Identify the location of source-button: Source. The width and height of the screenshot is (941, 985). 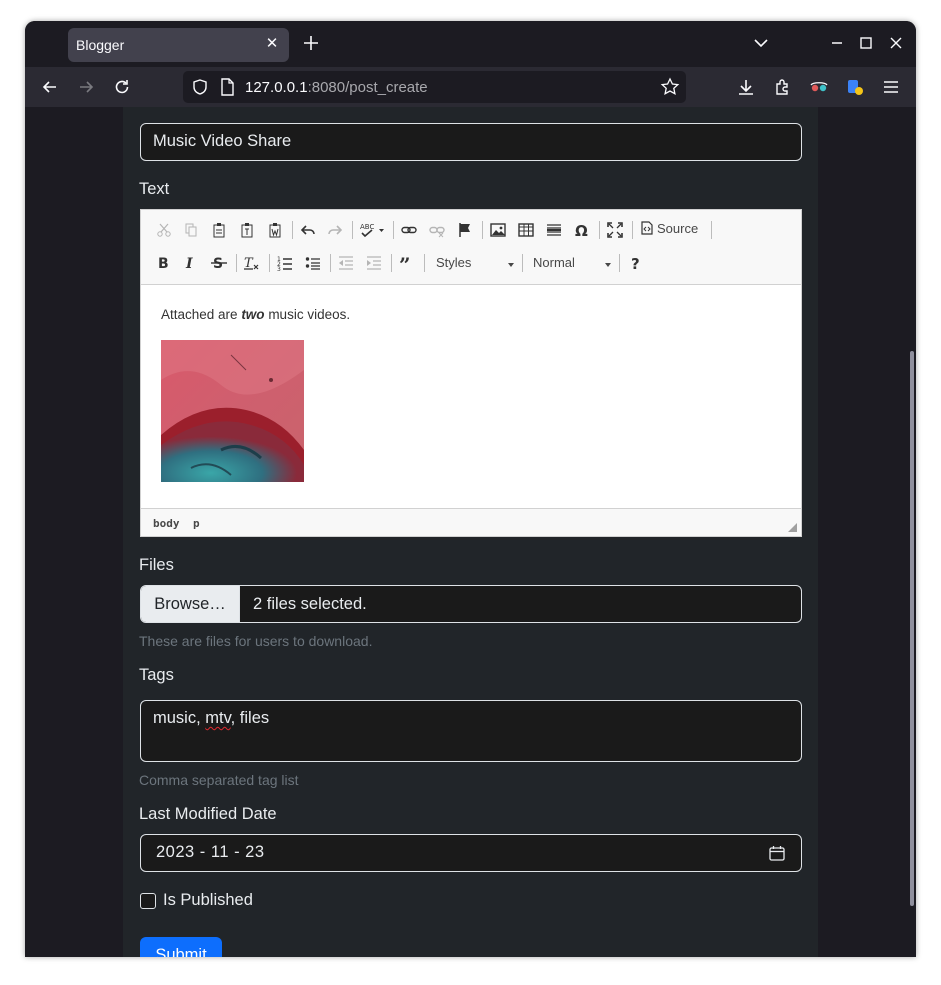
(669, 232).